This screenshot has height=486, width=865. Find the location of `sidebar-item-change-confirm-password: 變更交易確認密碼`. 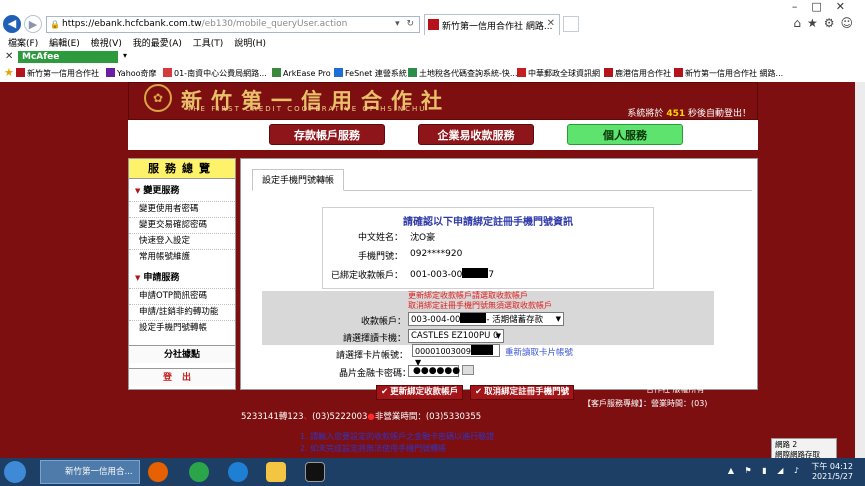

sidebar-item-change-confirm-password: 變更交易確認密碼 is located at coordinates (182, 224).